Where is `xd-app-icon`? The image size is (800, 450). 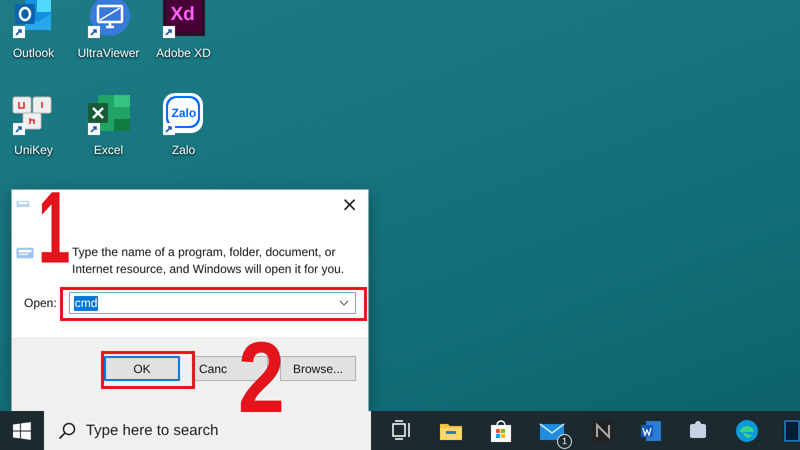
xd-app-icon is located at coordinates (183, 20).